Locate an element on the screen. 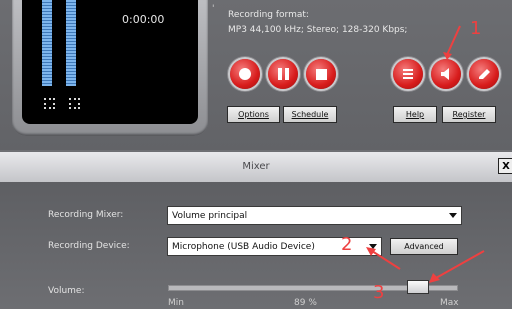 The height and width of the screenshot is (309, 512). right-channel-icon is located at coordinates (74, 103).